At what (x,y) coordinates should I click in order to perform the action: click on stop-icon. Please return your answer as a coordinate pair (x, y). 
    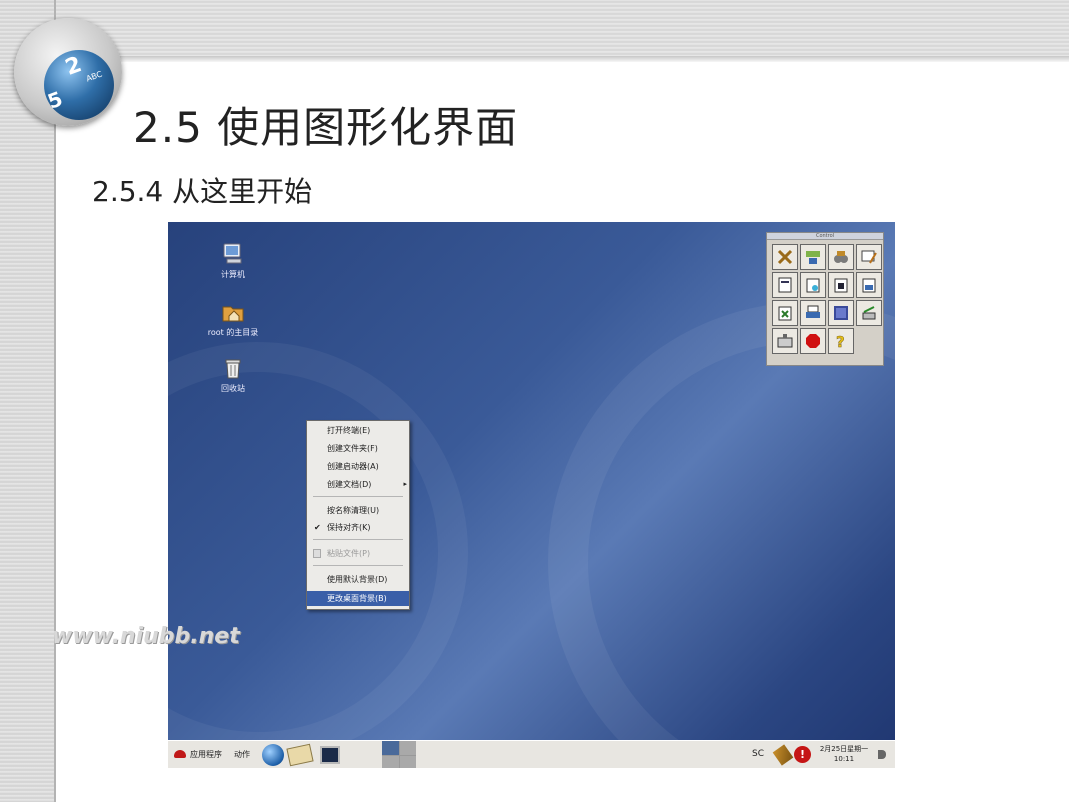
    Looking at the image, I should click on (813, 341).